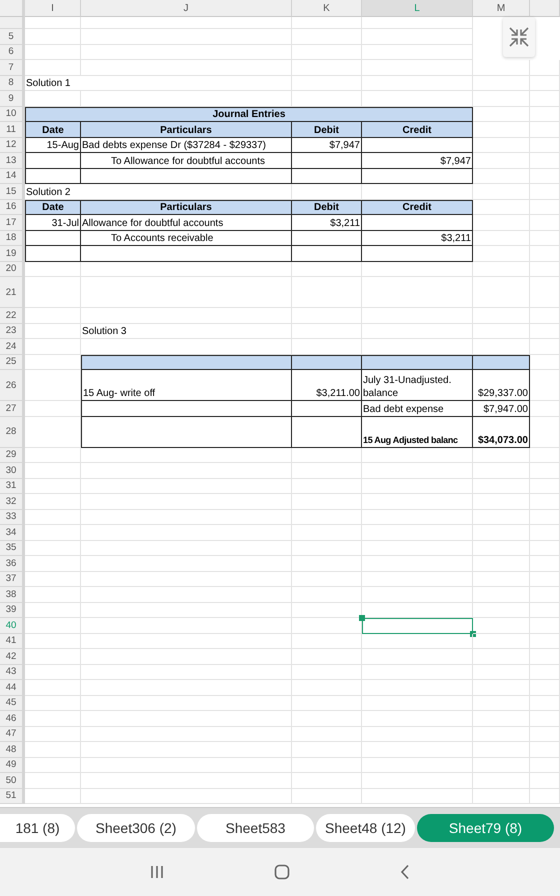 This screenshot has height=896, width=560. Describe the element at coordinates (12, 502) in the screenshot. I see `row-header: 32` at that location.